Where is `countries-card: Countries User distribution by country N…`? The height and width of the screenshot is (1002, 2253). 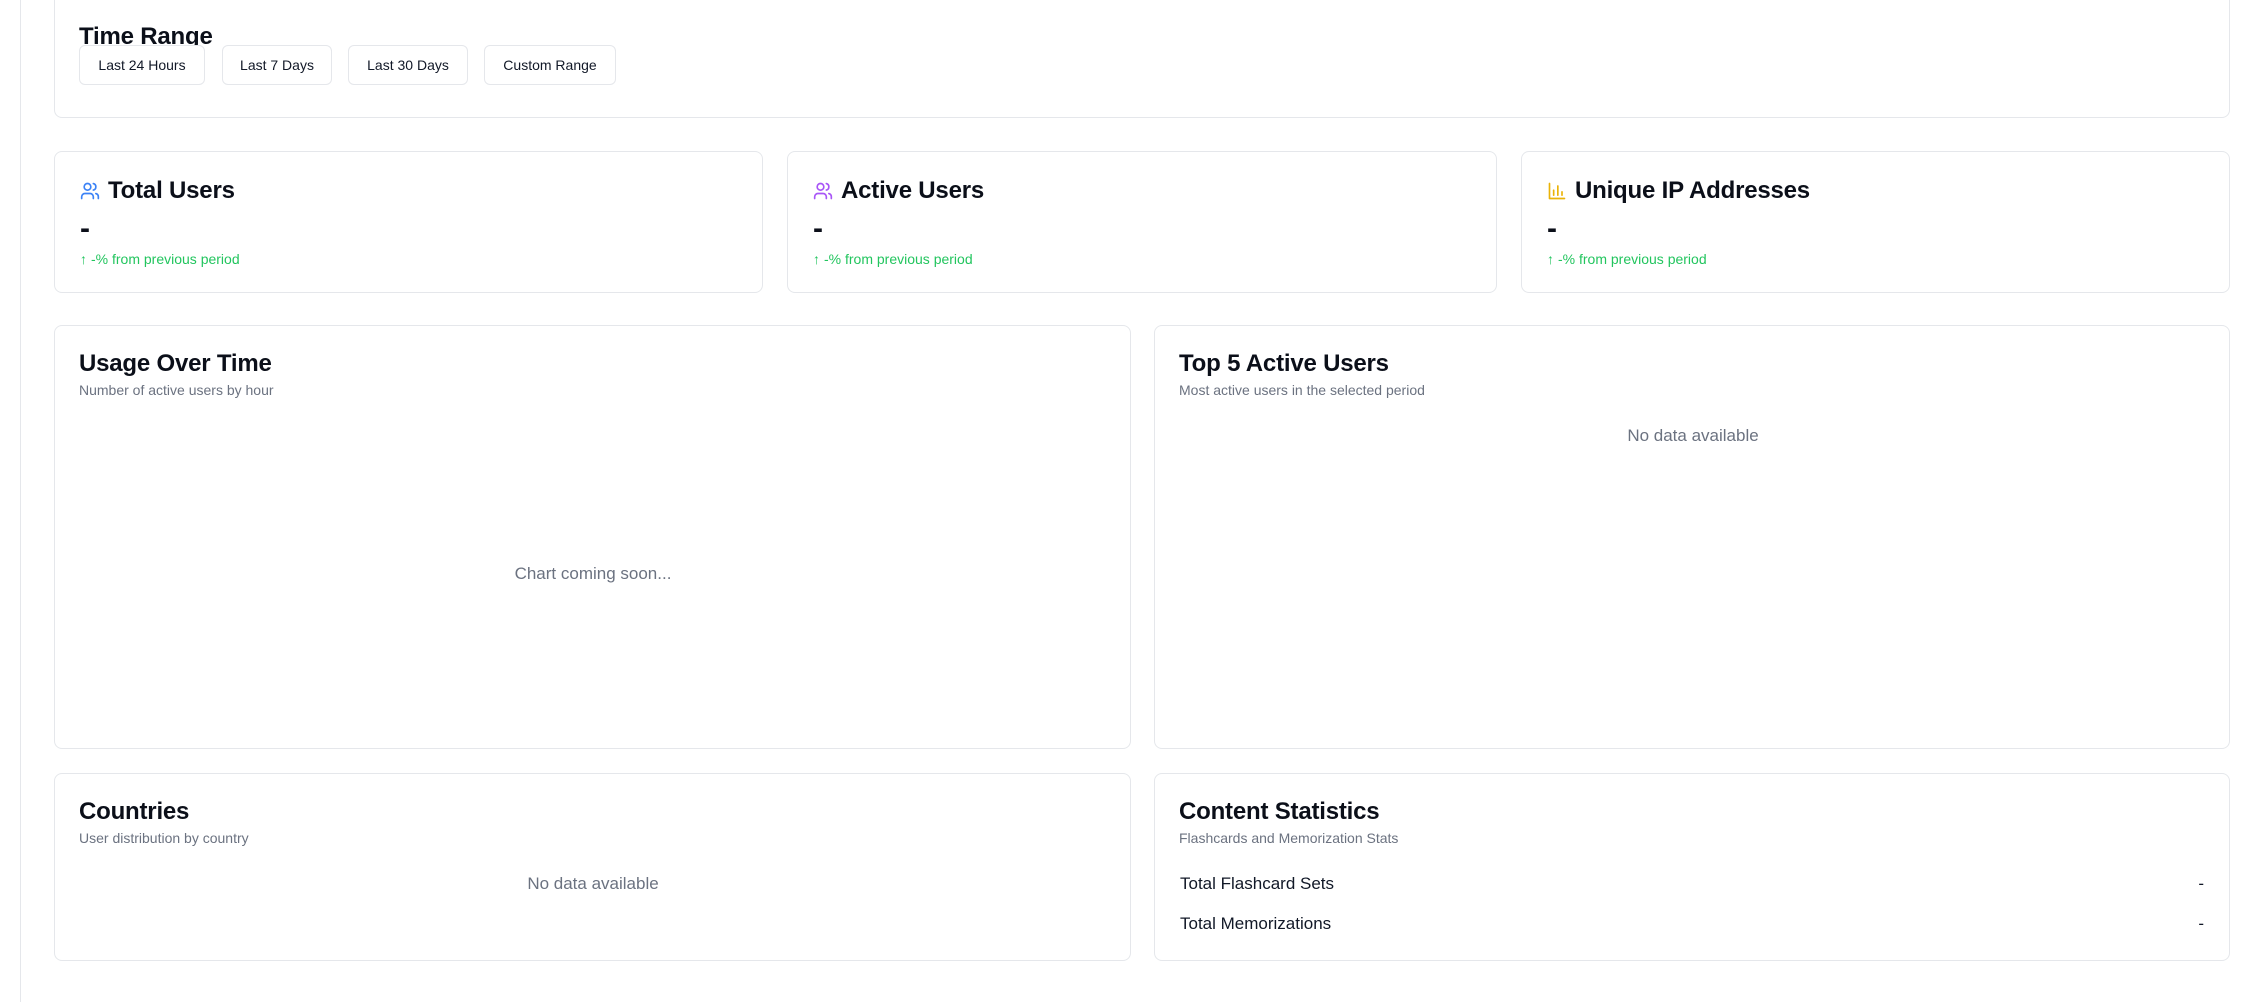 countries-card: Countries User distribution by country N… is located at coordinates (592, 867).